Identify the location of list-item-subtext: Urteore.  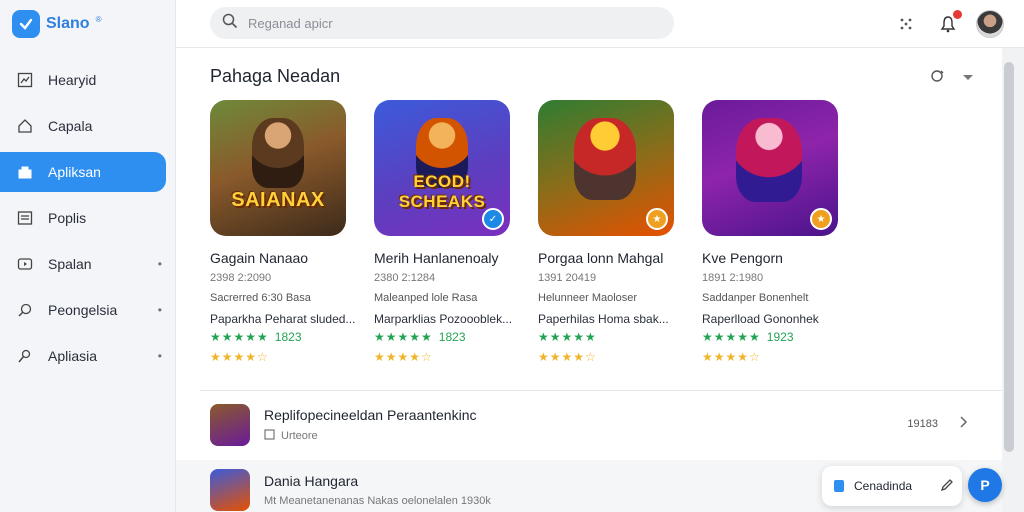
(299, 436).